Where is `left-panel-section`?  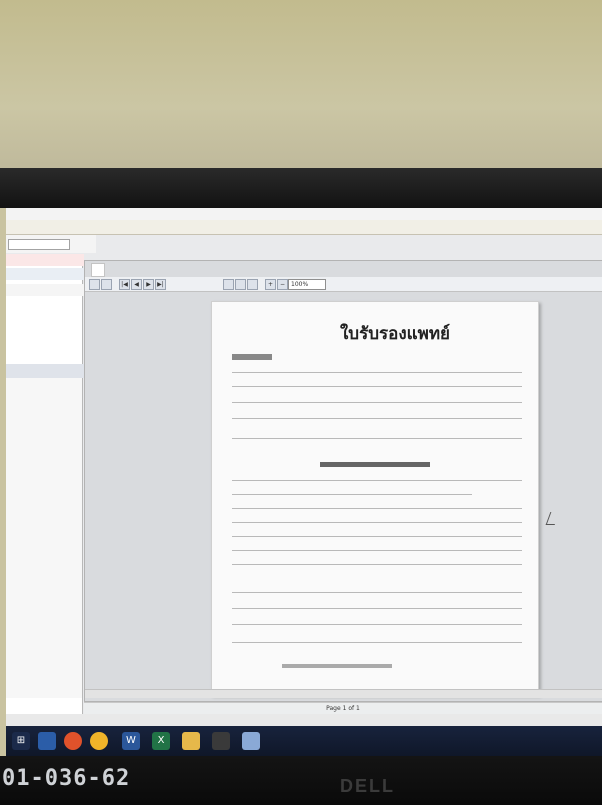 left-panel-section is located at coordinates (45, 274).